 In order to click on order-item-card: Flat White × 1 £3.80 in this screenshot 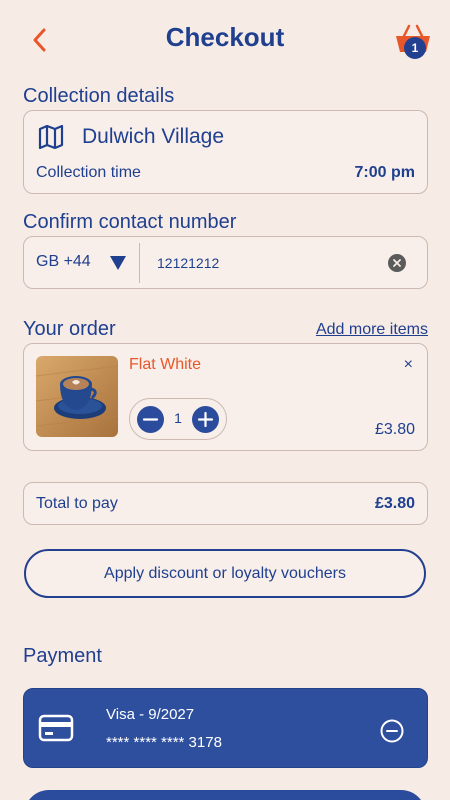, I will do `click(225, 397)`.